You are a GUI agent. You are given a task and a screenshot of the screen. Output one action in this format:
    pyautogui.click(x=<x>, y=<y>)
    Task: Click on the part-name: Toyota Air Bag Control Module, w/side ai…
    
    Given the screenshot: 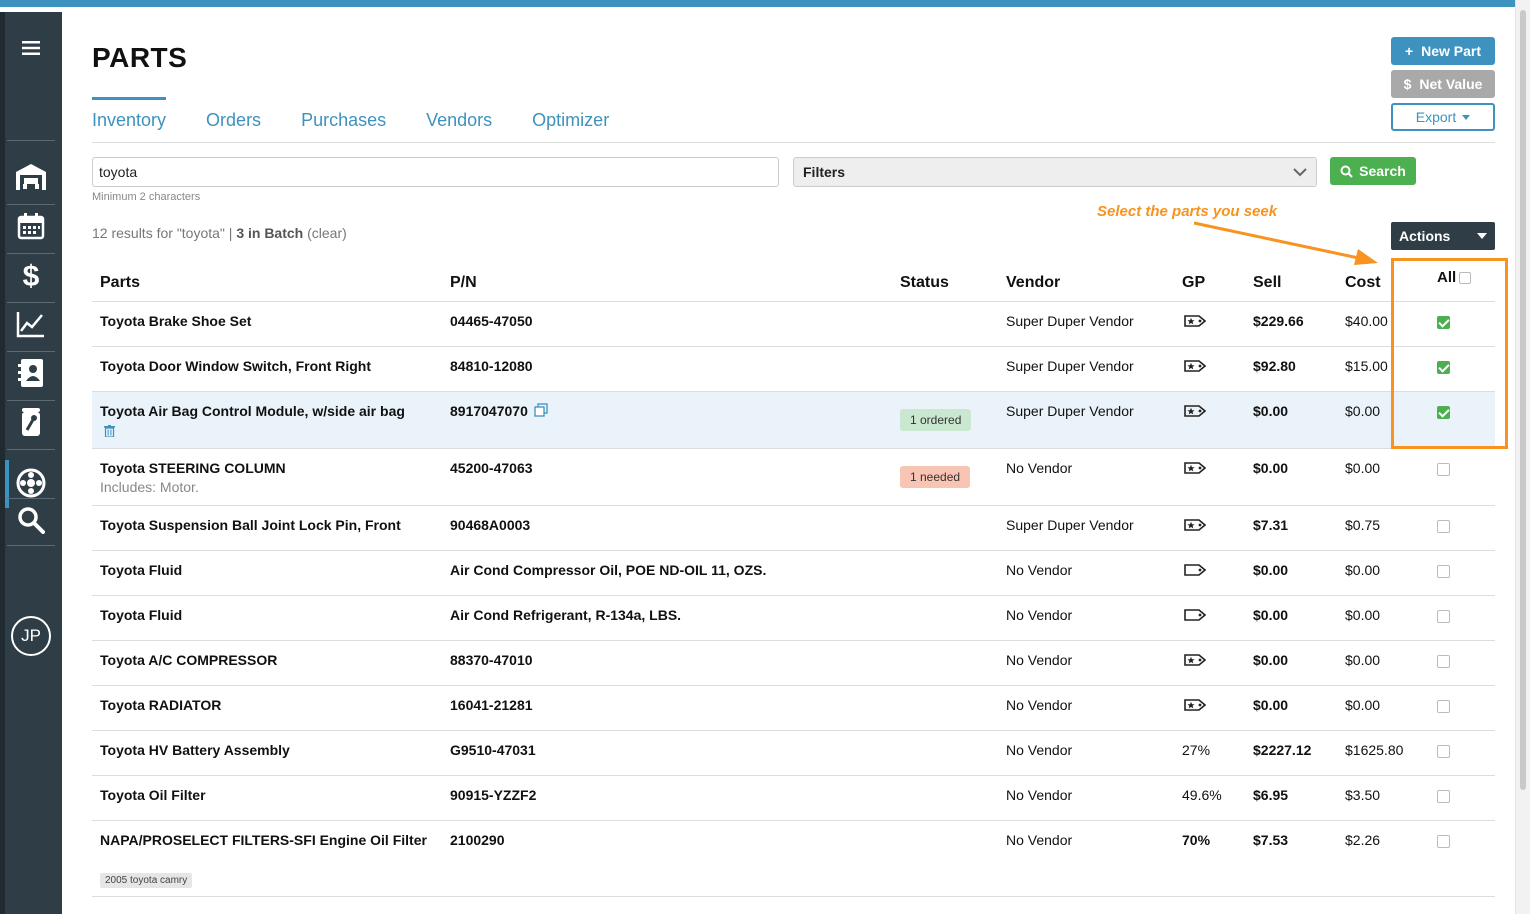 What is the action you would take?
    pyautogui.click(x=252, y=411)
    